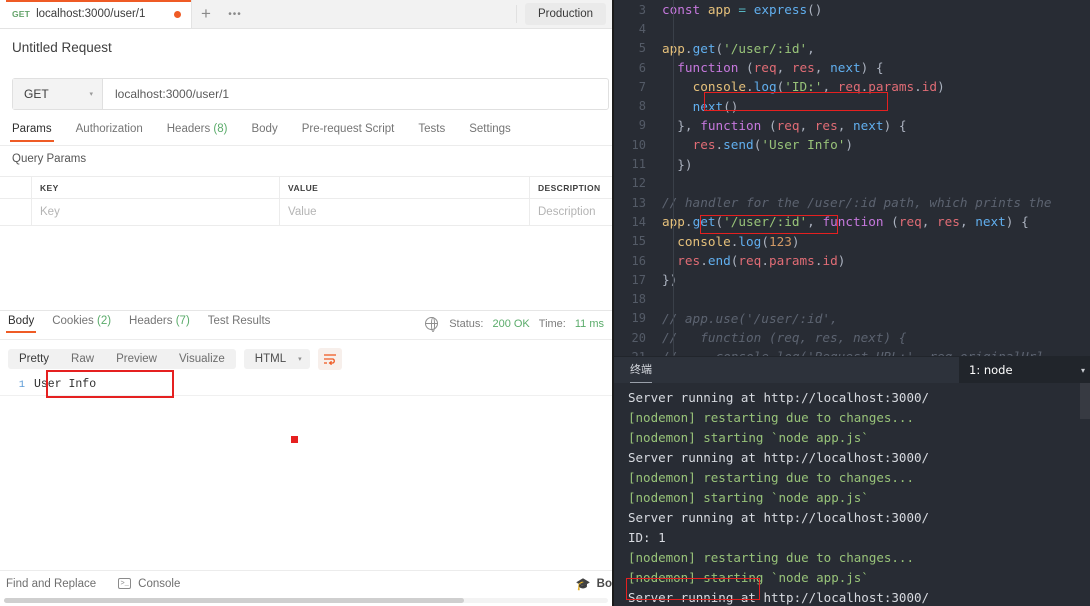  What do you see at coordinates (220, 129) in the screenshot?
I see `tab-headers-count: (8)` at bounding box center [220, 129].